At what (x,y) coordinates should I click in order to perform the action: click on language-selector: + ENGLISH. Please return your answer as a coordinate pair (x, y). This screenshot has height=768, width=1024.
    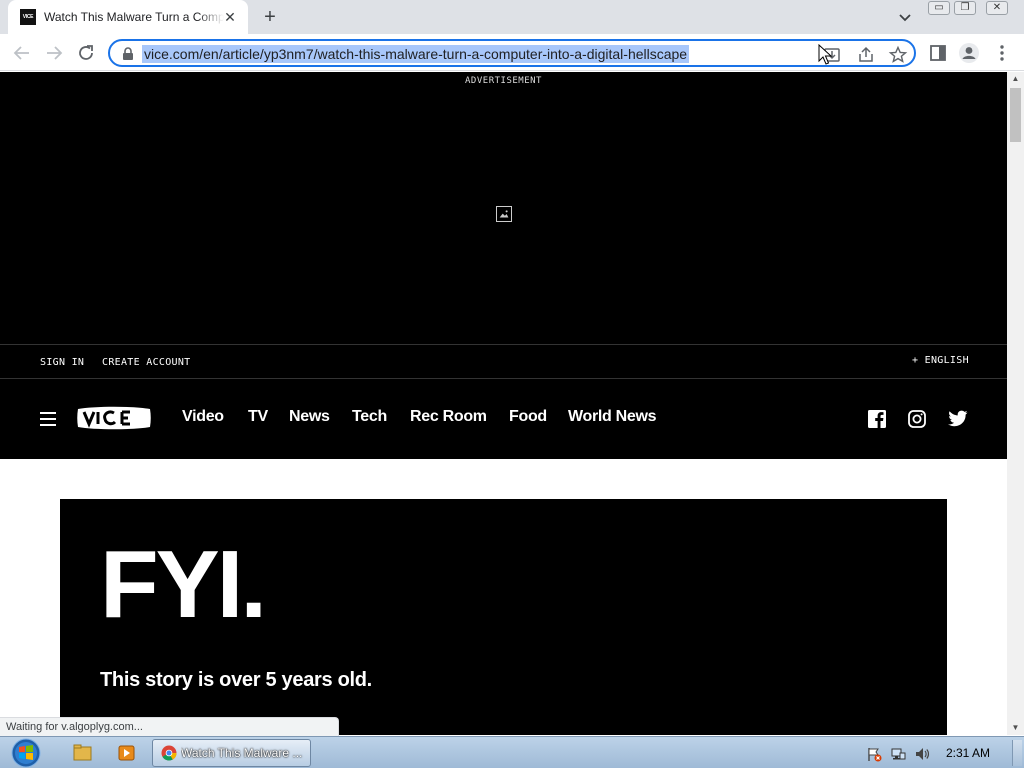
    Looking at the image, I should click on (940, 360).